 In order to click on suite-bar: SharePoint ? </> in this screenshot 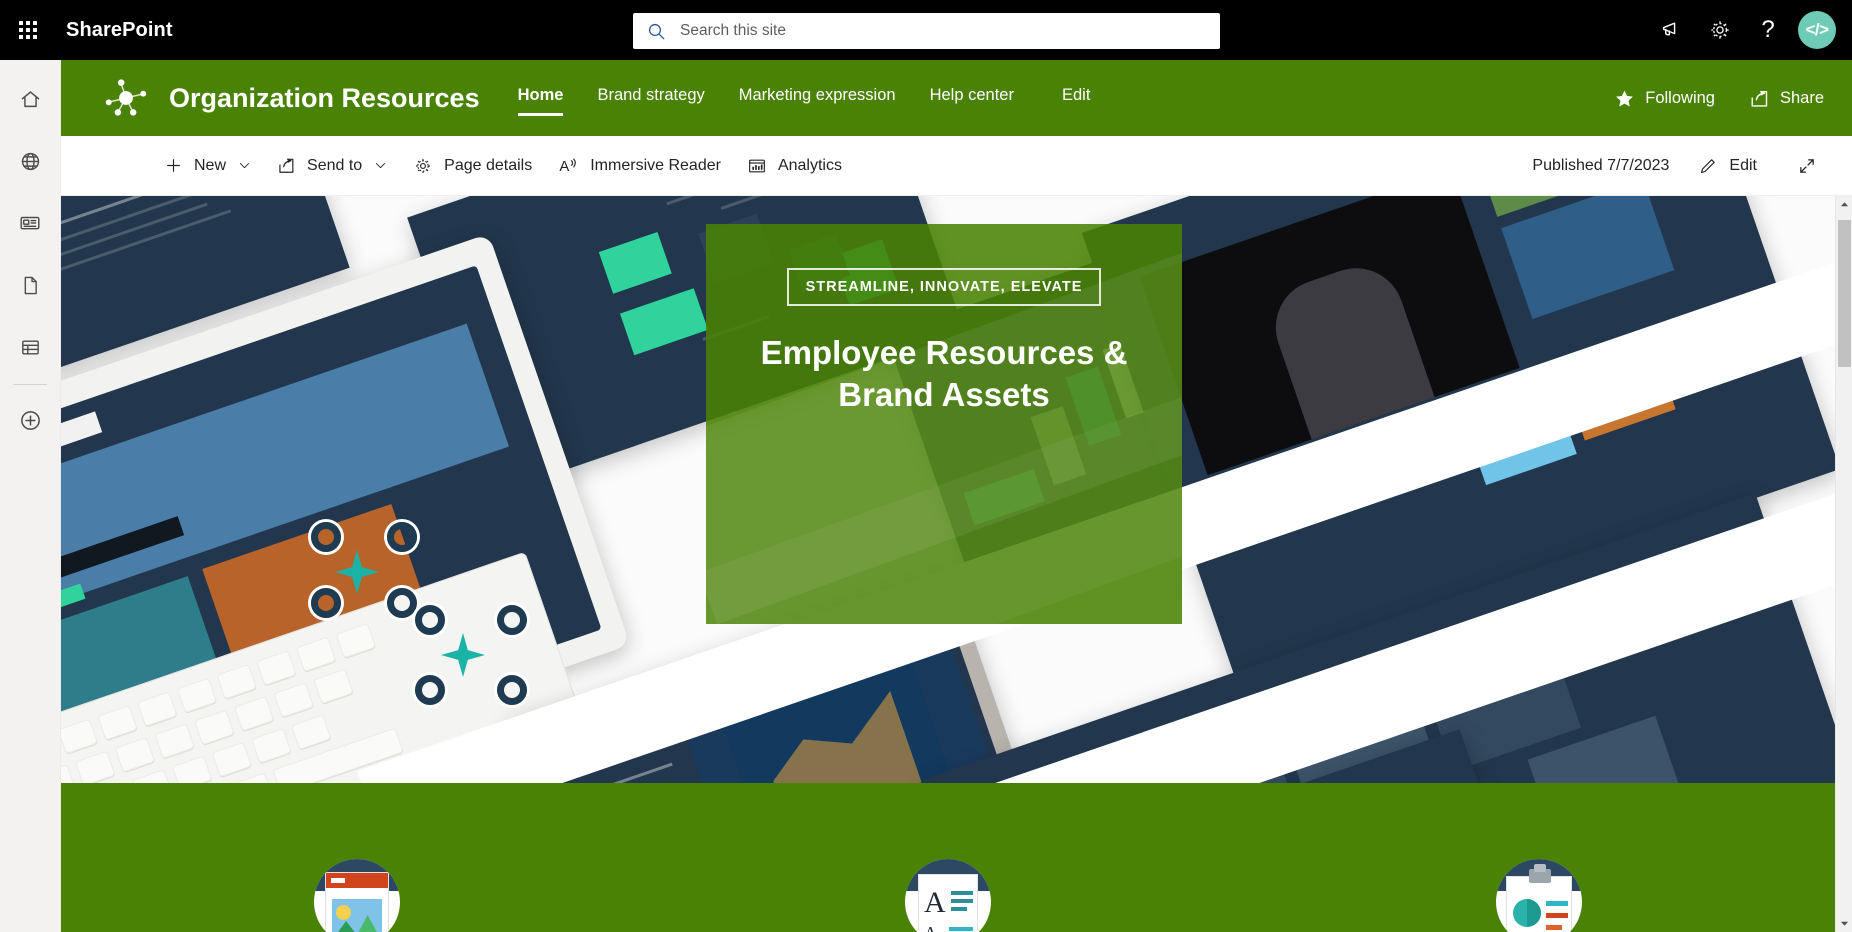, I will do `click(926, 30)`.